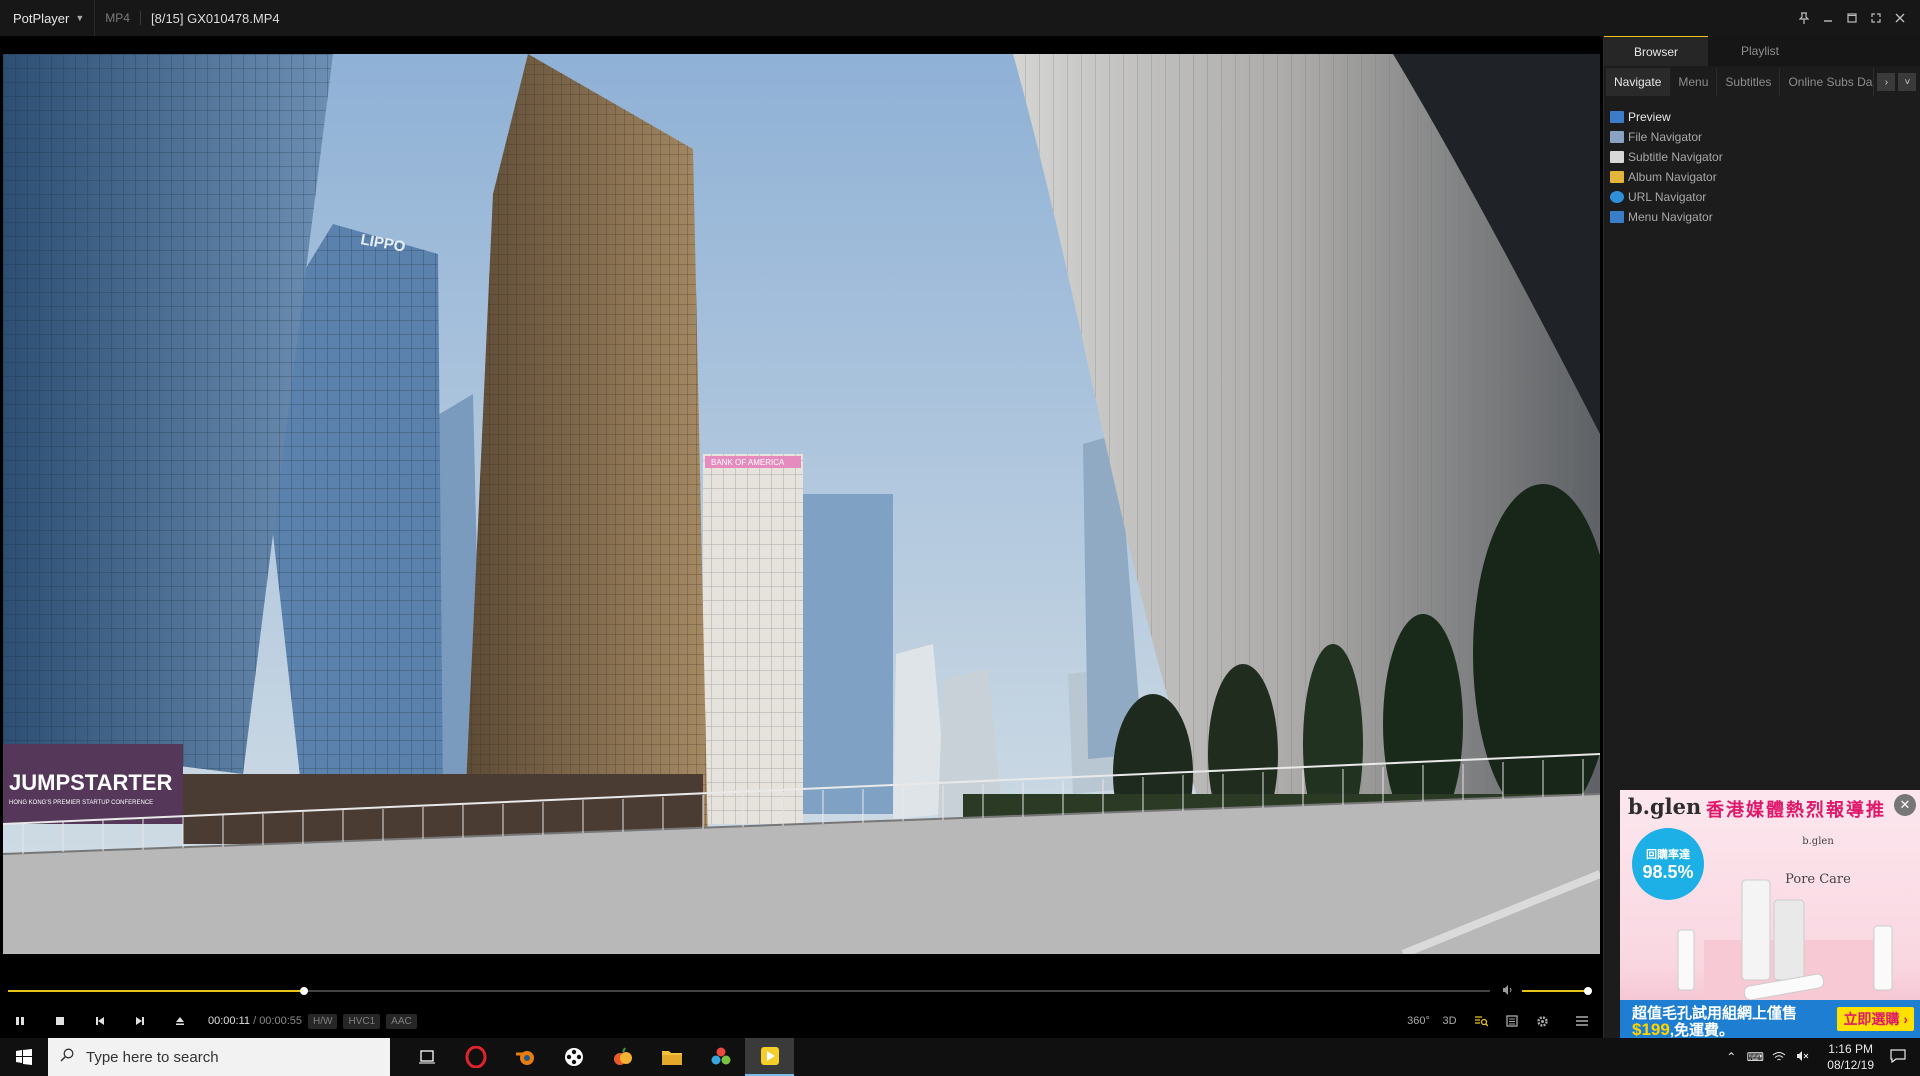  What do you see at coordinates (1779, 1057) in the screenshot?
I see `wifi-icon` at bounding box center [1779, 1057].